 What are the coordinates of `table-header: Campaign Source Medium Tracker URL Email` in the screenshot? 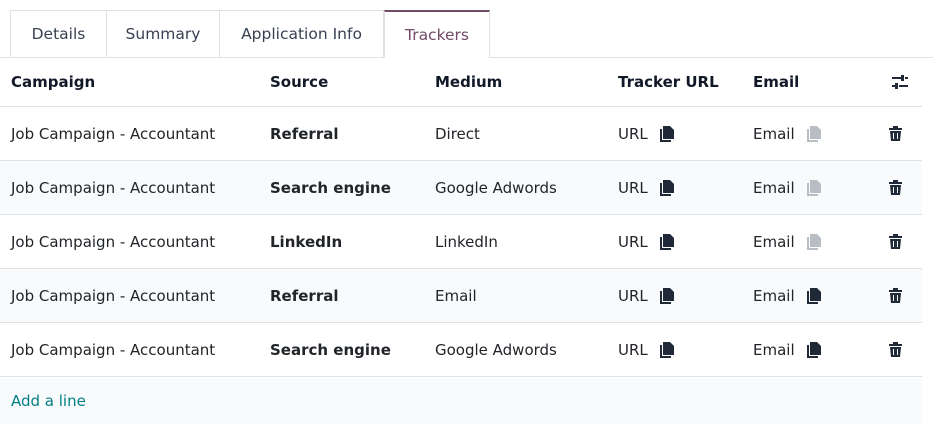 It's located at (461, 82).